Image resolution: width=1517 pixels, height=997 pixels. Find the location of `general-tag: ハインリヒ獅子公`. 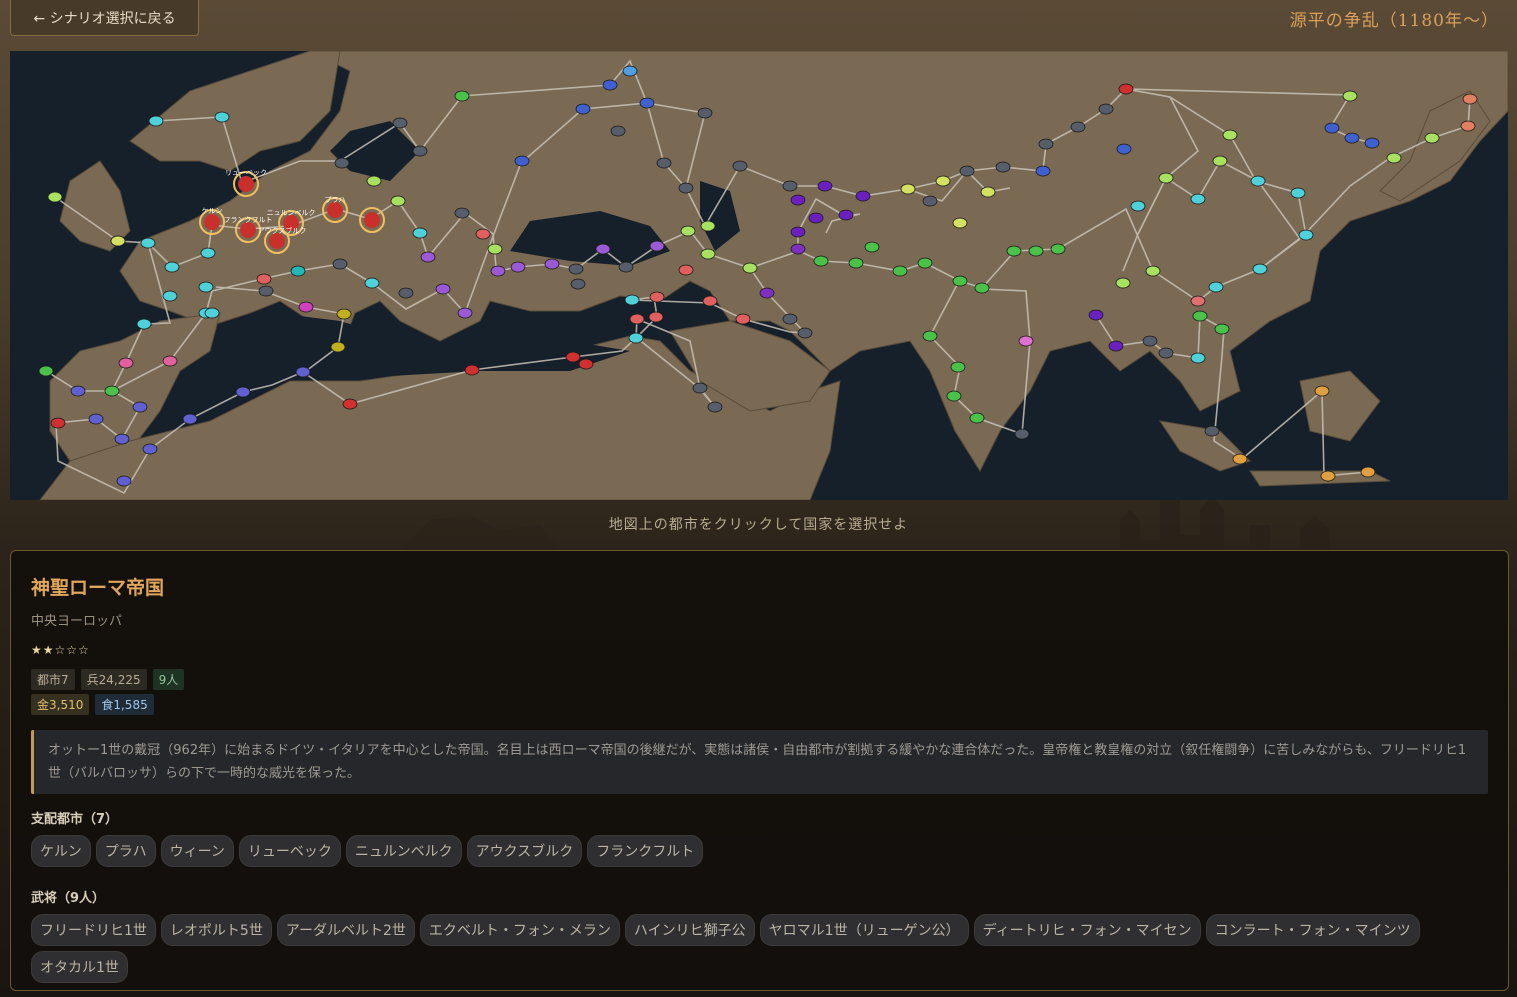

general-tag: ハインリヒ獅子公 is located at coordinates (689, 930).